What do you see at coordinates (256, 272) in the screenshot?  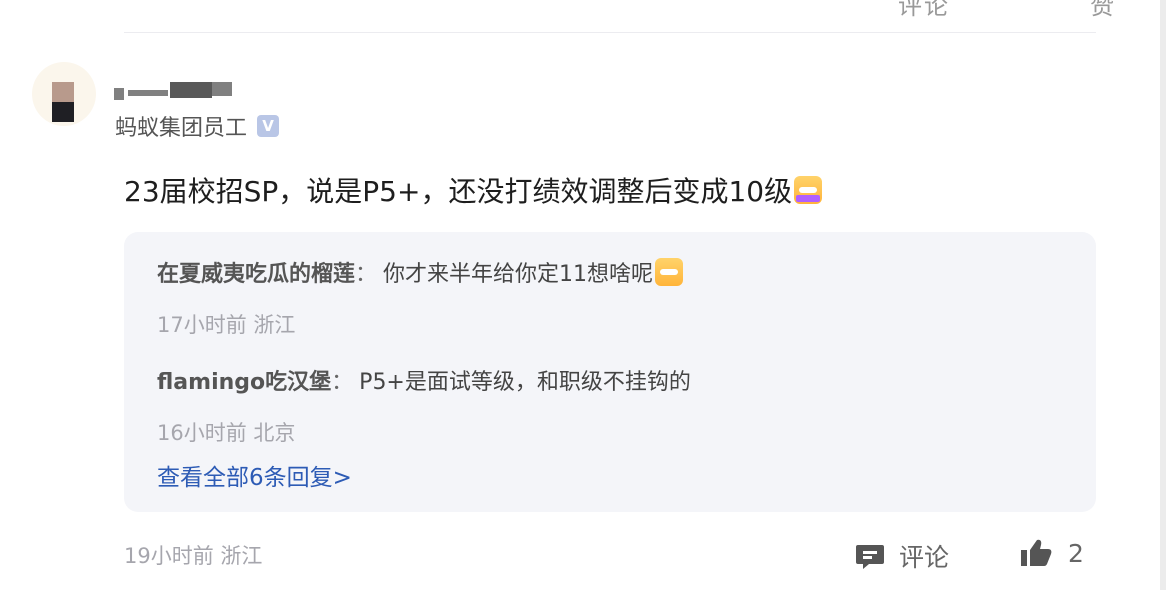 I see `reply-author: 在夏威夷吃瓜的榴莲` at bounding box center [256, 272].